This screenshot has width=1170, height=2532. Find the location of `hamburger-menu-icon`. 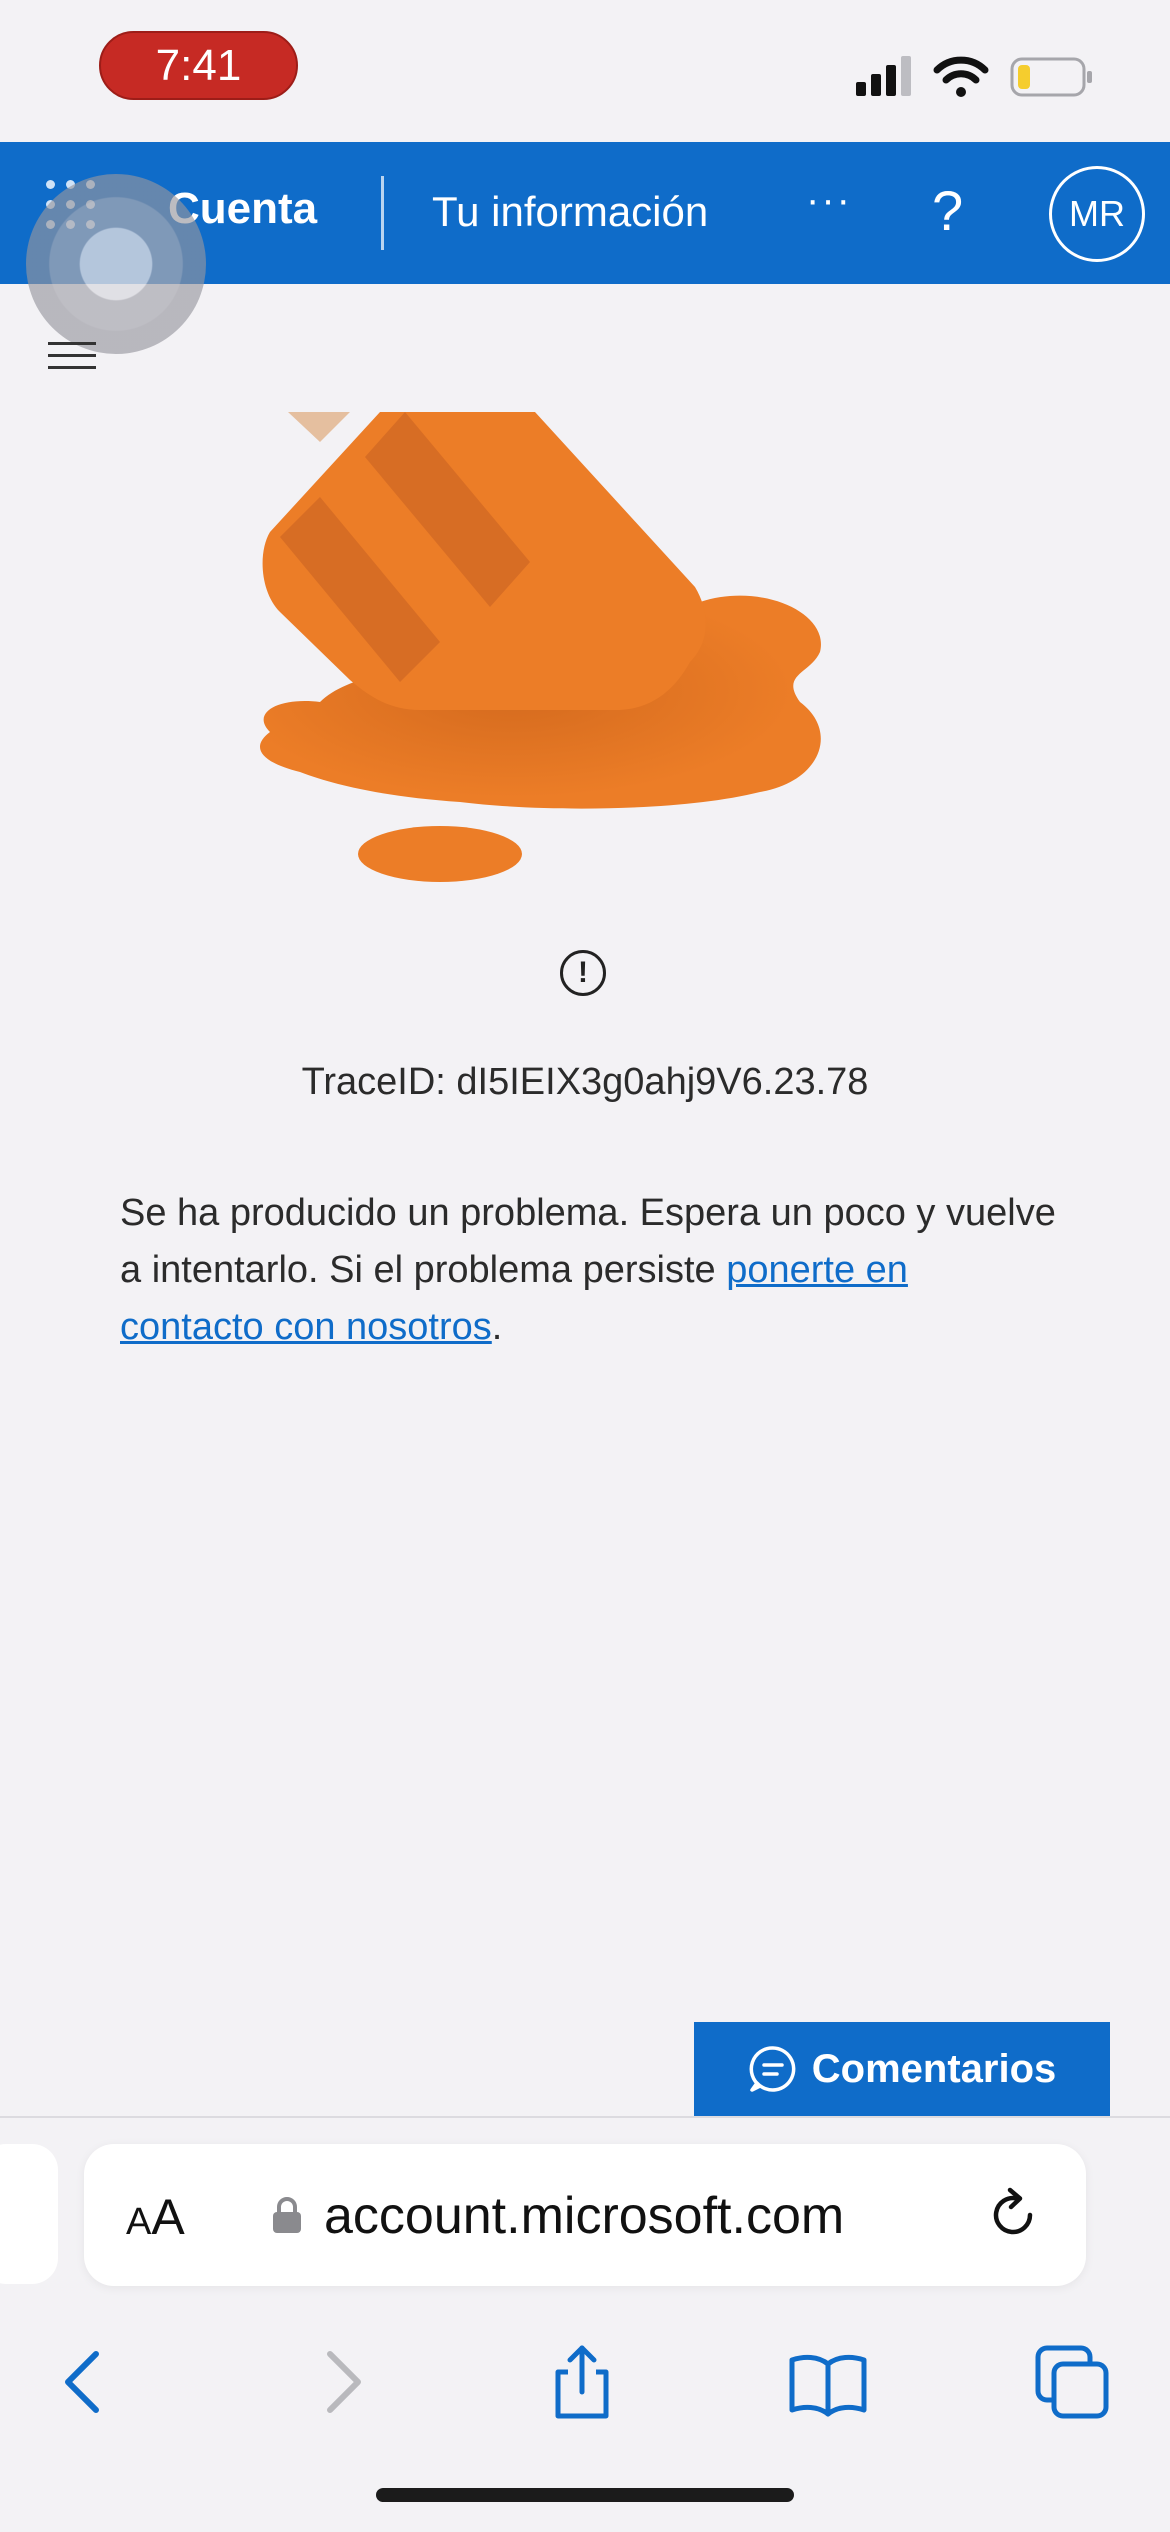

hamburger-menu-icon is located at coordinates (72, 357).